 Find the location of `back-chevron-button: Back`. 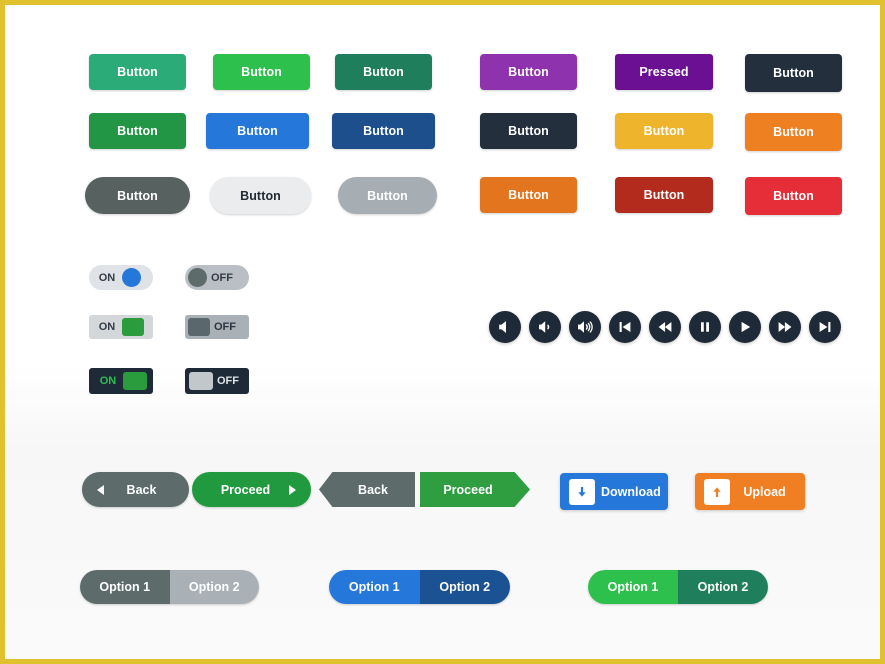

back-chevron-button: Back is located at coordinates (367, 489).